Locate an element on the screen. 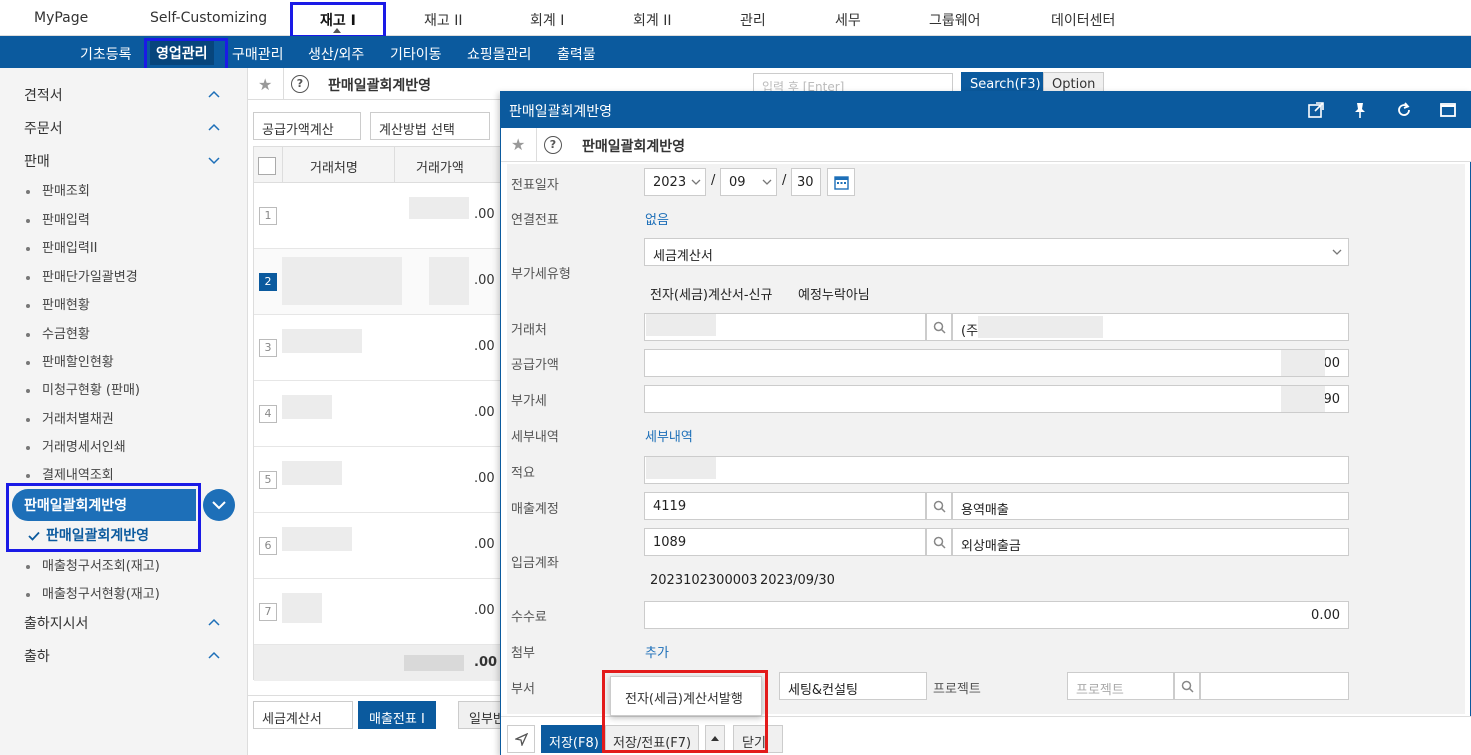 Image resolution: width=1471 pixels, height=755 pixels. nav-tax: 세무 is located at coordinates (848, 20).